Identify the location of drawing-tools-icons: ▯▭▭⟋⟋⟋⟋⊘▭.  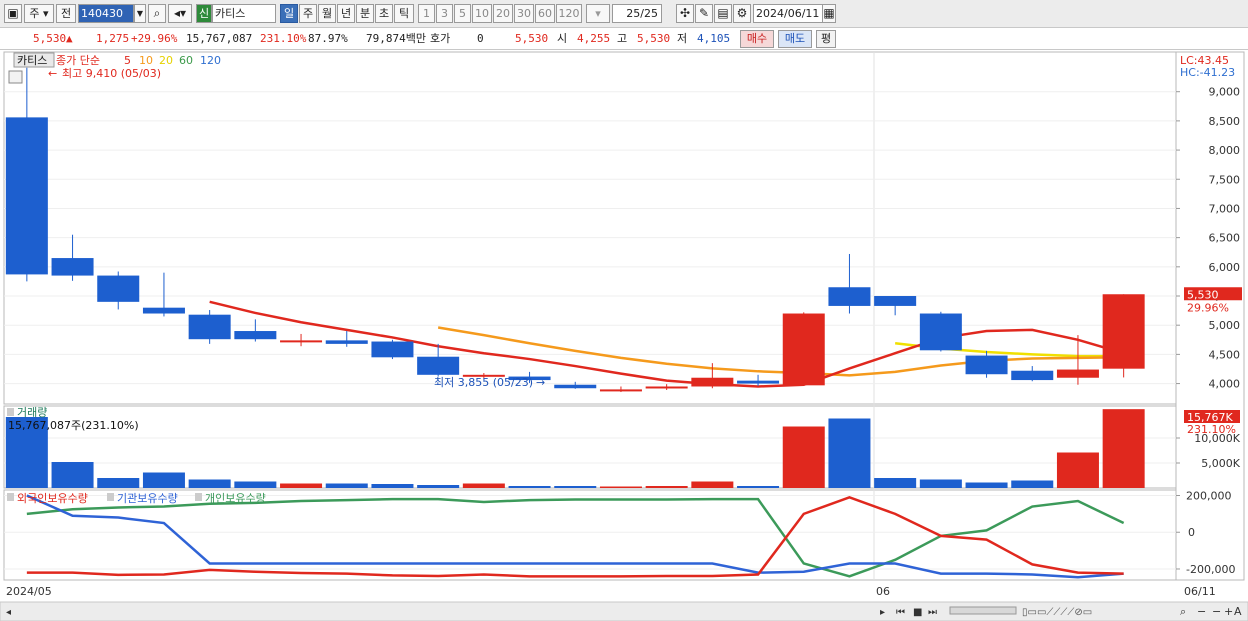
(1057, 612).